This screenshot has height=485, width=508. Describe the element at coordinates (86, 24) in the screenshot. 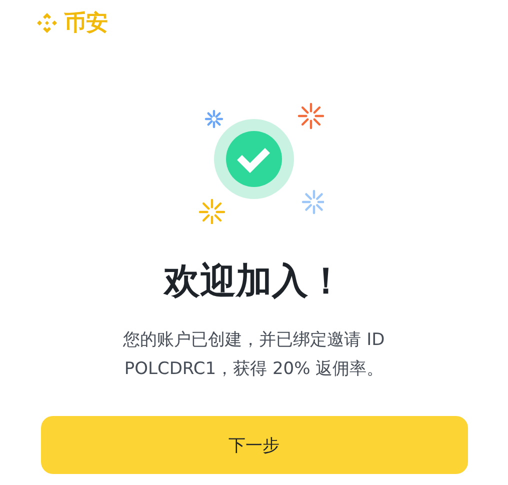

I see `brand-name: 币安` at that location.